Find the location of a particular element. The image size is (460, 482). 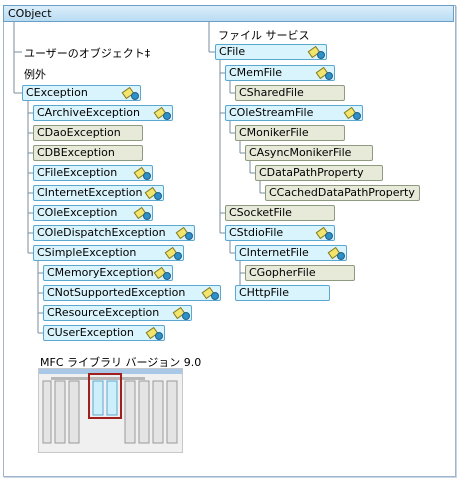

class-node-csocketfile: CSocketFile is located at coordinates (280, 213).